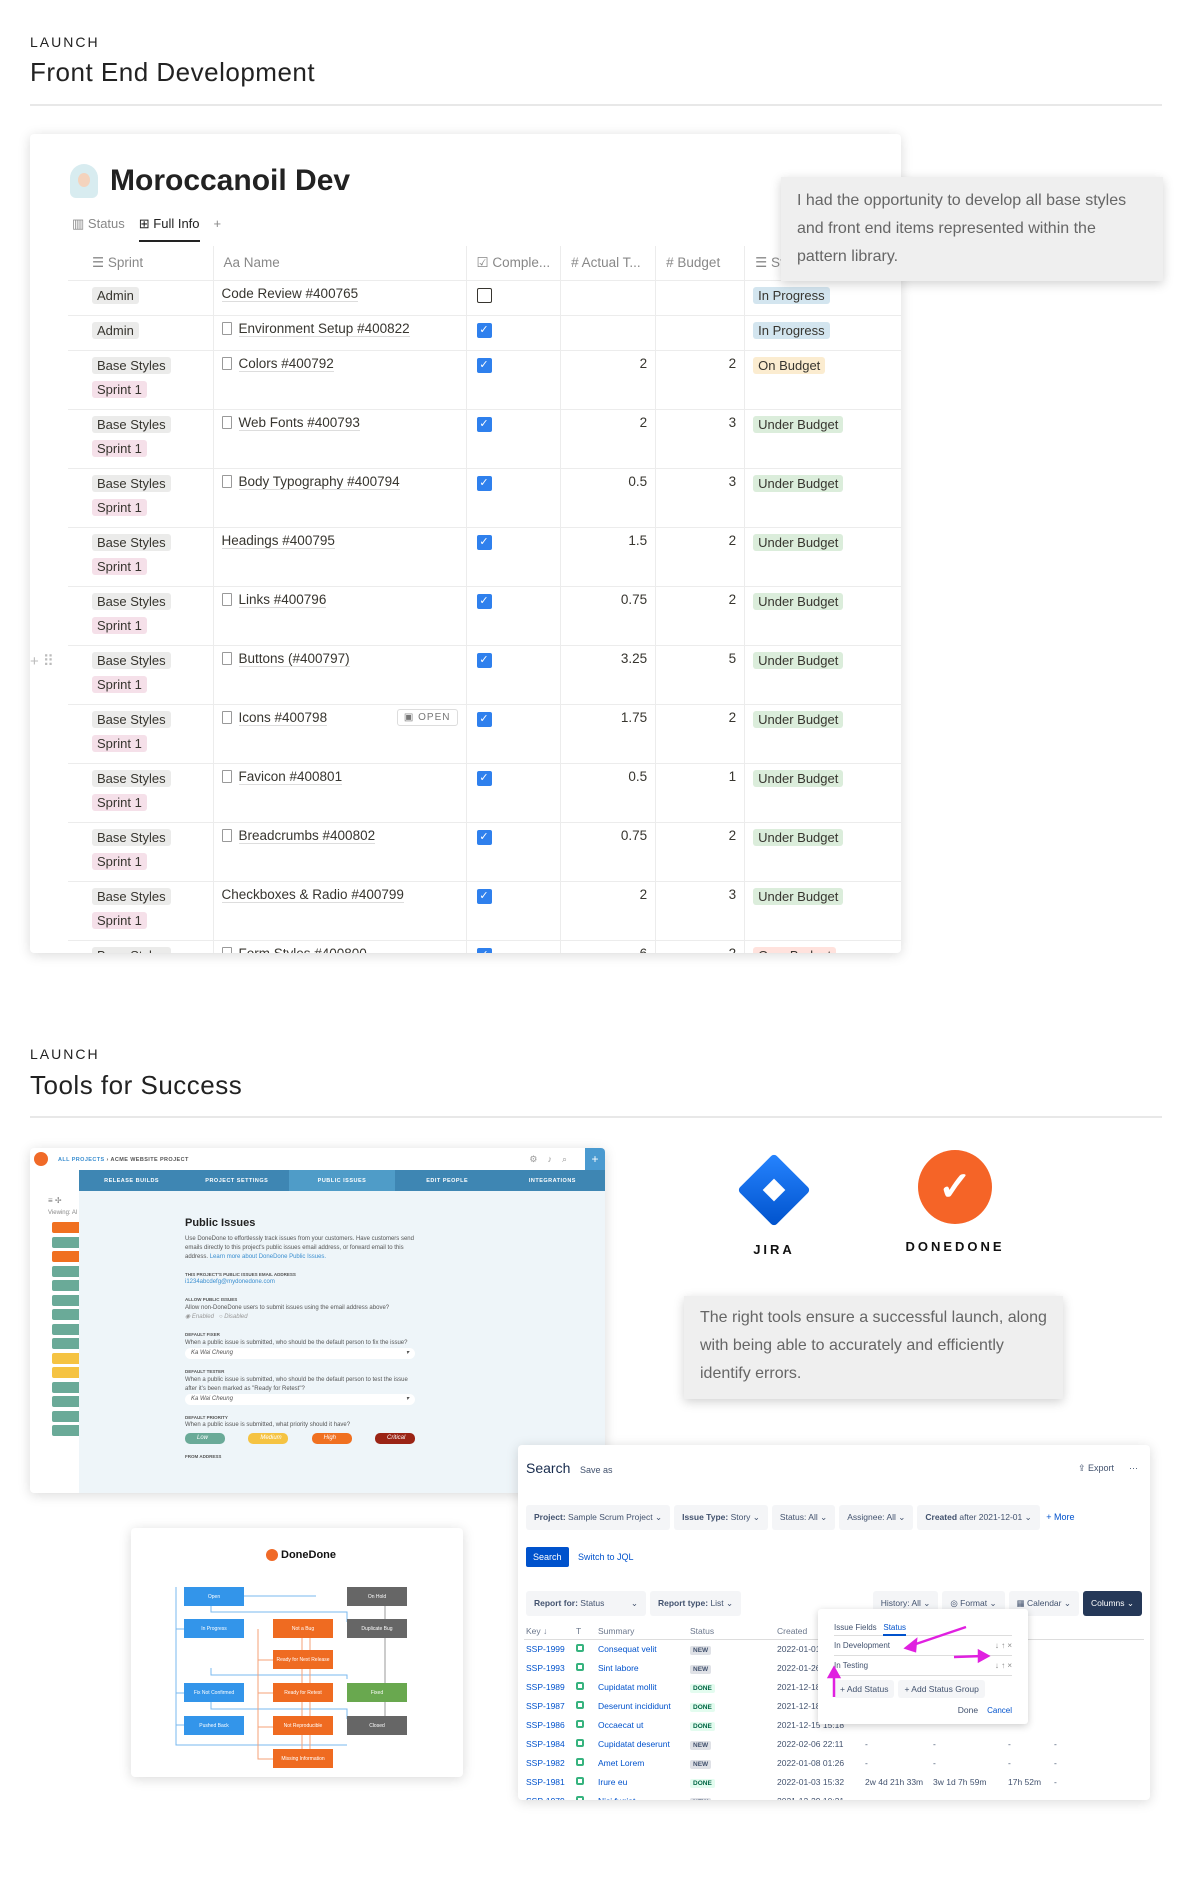 This screenshot has width=1193, height=1901. What do you see at coordinates (286, 363) in the screenshot?
I see `row-name: Colors #400792` at bounding box center [286, 363].